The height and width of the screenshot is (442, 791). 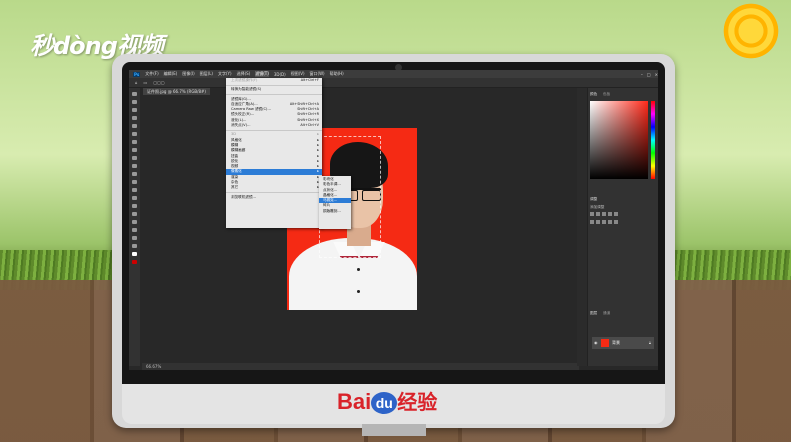 I want to click on menu-help: 帮助(H), so click(x=337, y=74).